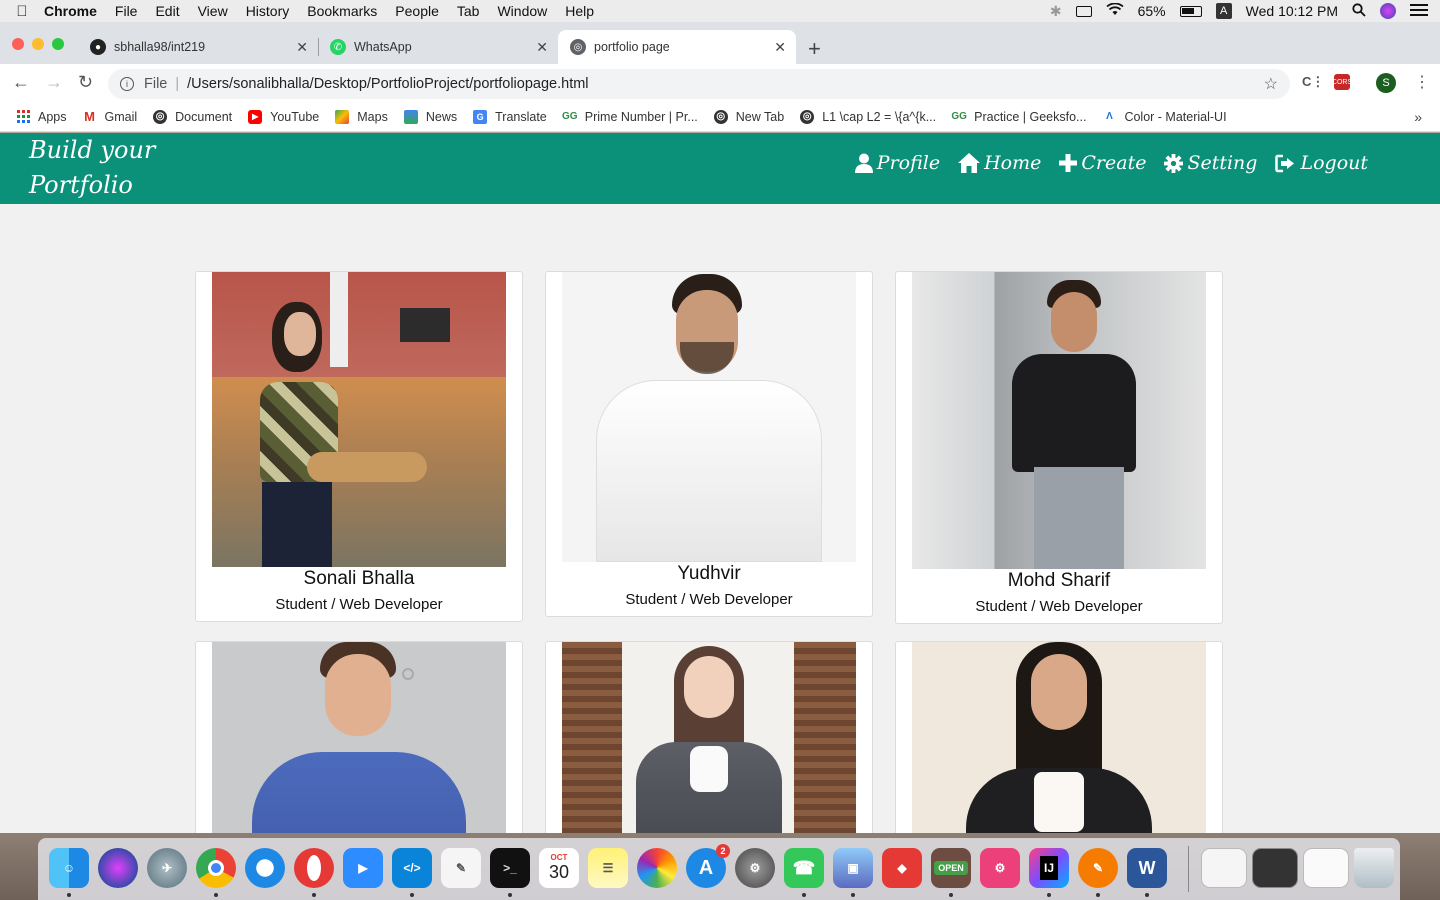 The width and height of the screenshot is (1440, 900). I want to click on bookmark-news: News, so click(430, 116).